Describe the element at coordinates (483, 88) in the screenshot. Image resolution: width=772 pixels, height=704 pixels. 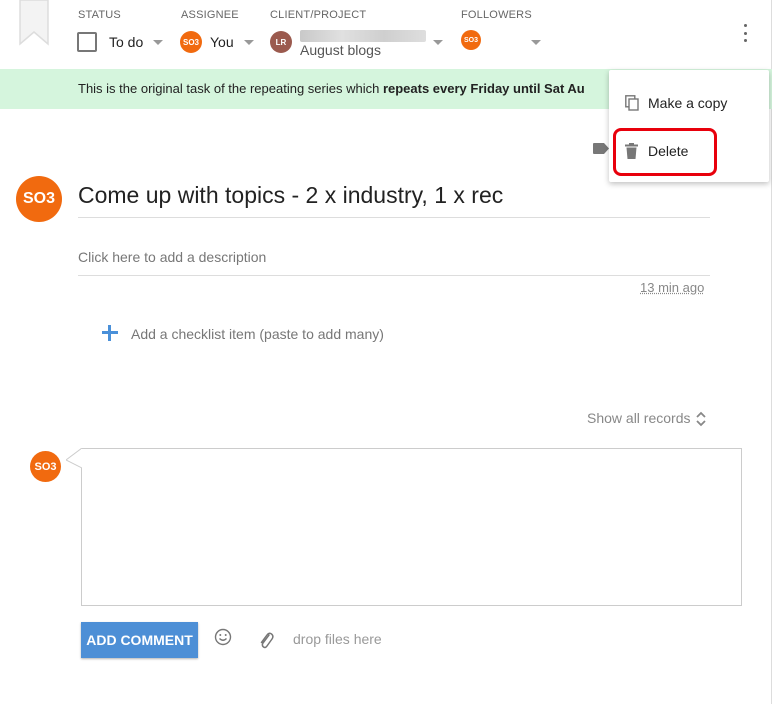
I see `banner-bold-text: repeats every Friday until Sat Au` at that location.